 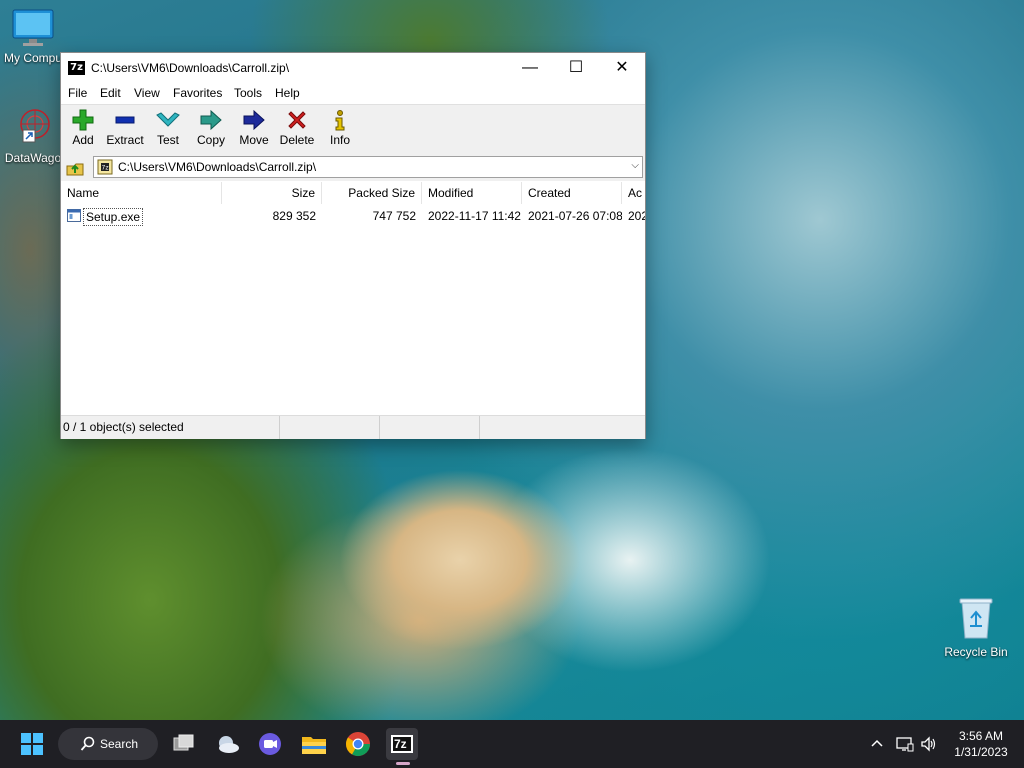 What do you see at coordinates (248, 93) in the screenshot?
I see `menu-tools: Tools` at bounding box center [248, 93].